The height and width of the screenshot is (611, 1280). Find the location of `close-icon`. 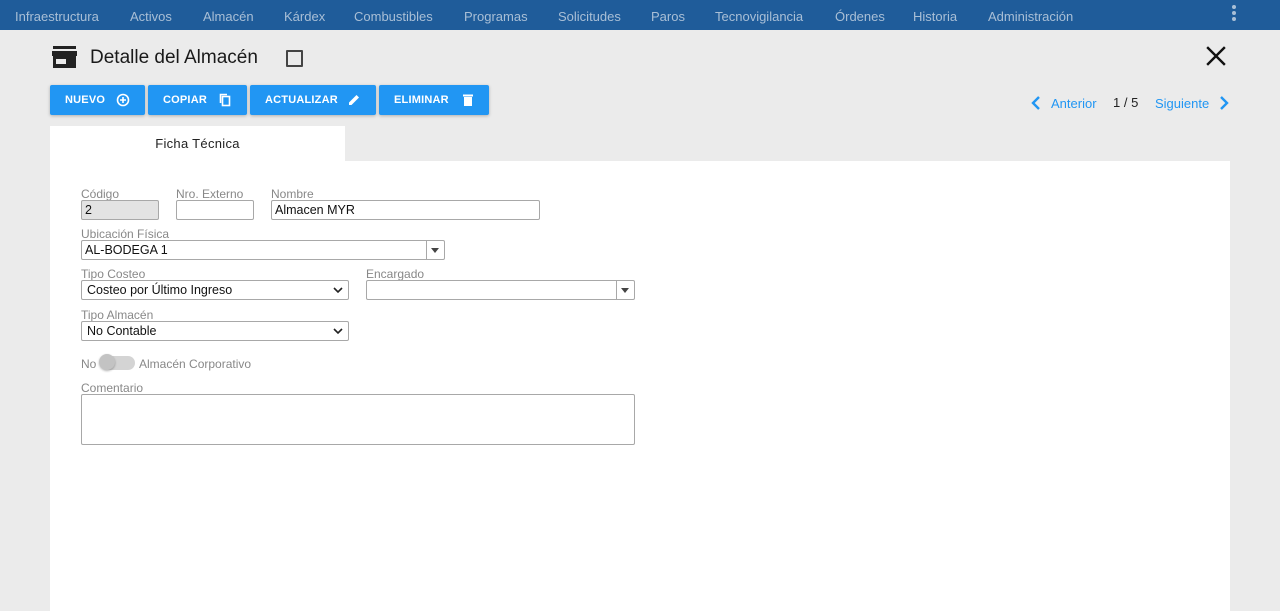

close-icon is located at coordinates (1216, 56).